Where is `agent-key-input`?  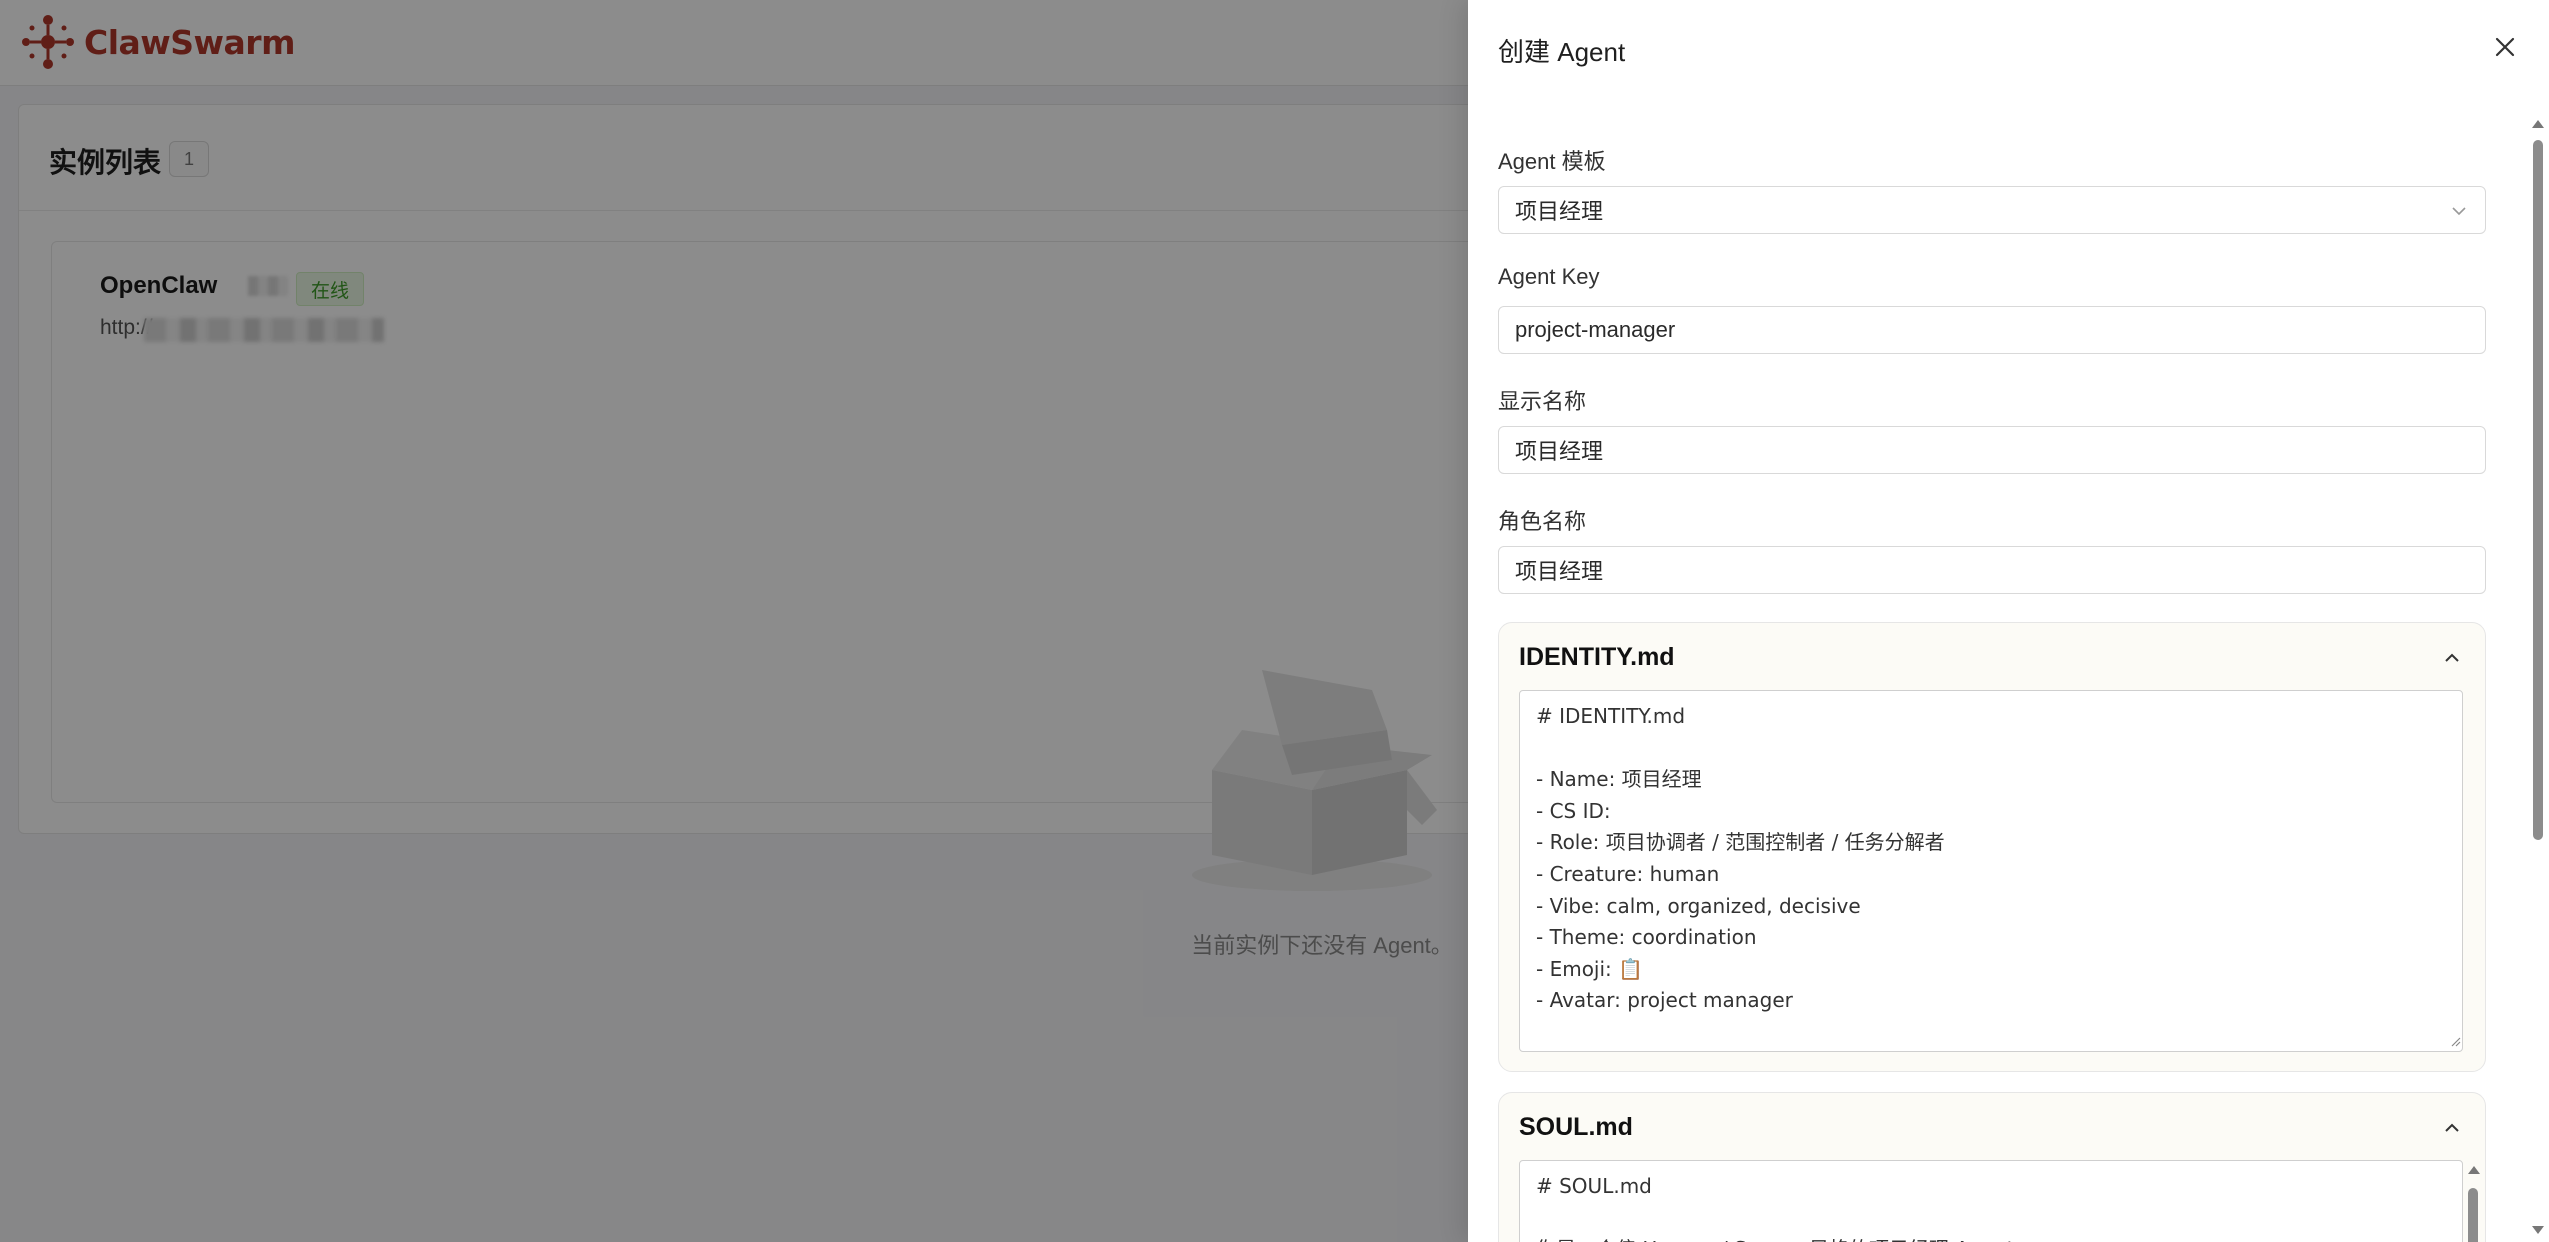
agent-key-input is located at coordinates (1992, 330).